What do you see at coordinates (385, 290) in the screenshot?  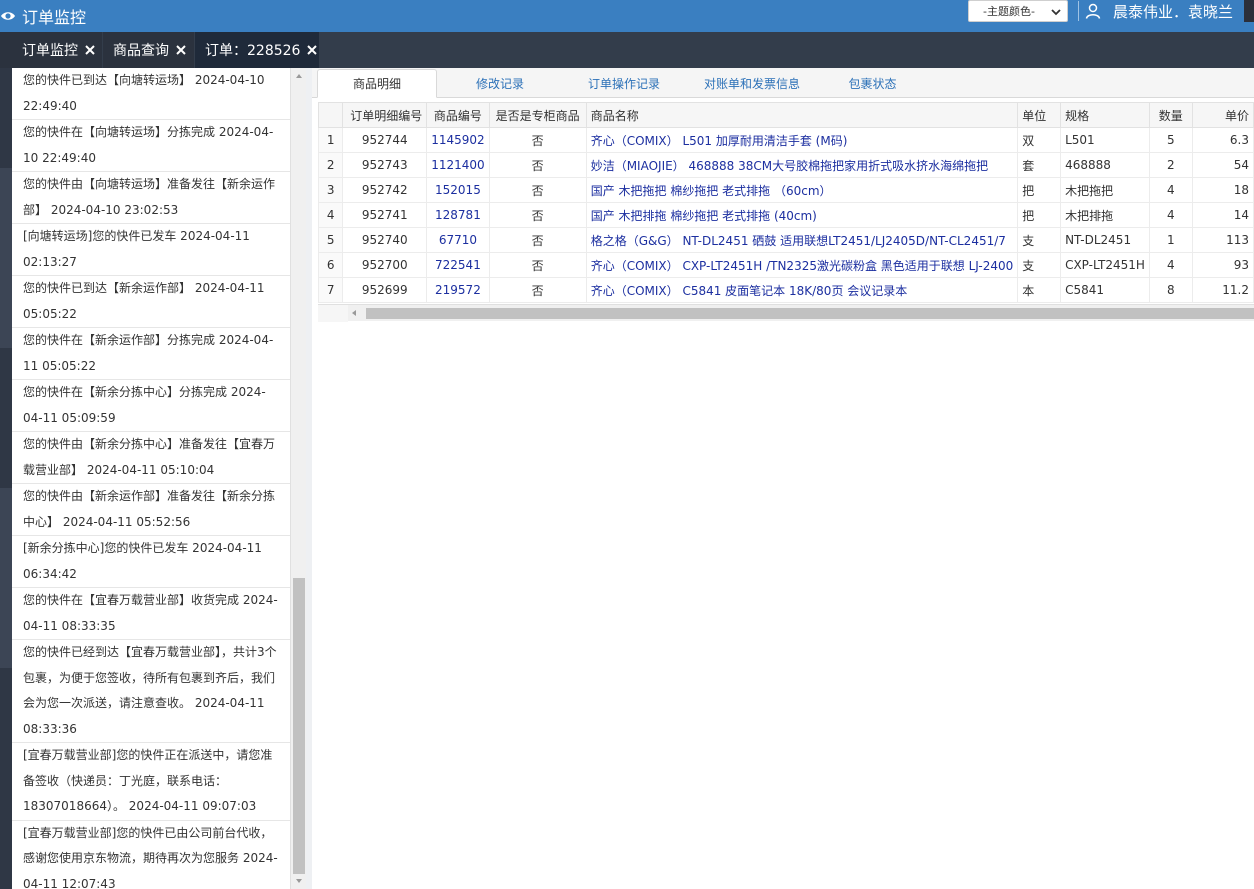 I see `table-cell: 952699` at bounding box center [385, 290].